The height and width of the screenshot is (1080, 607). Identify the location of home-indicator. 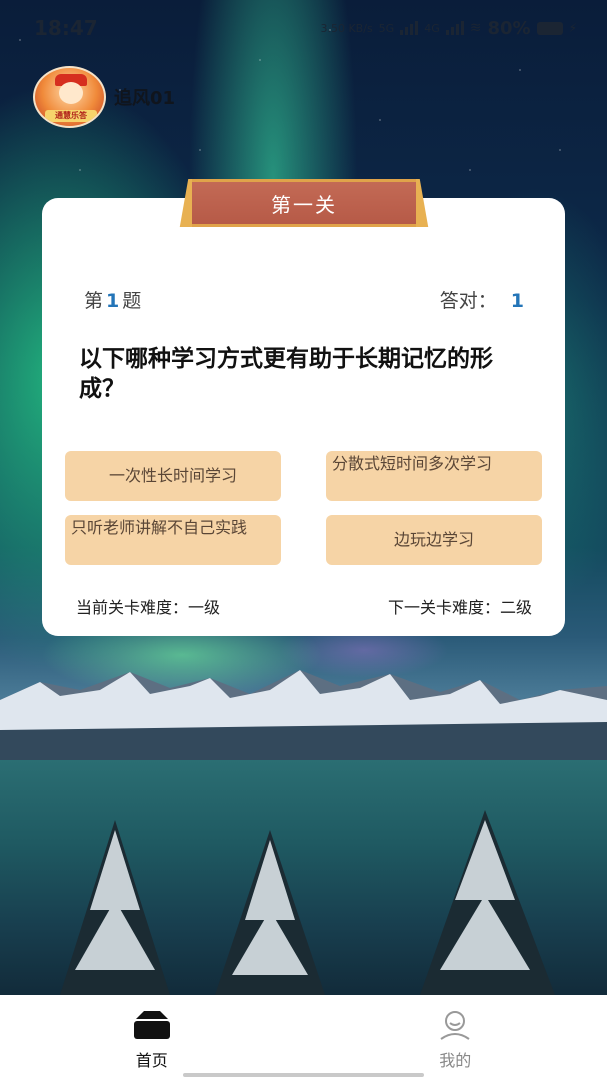
(303, 1075).